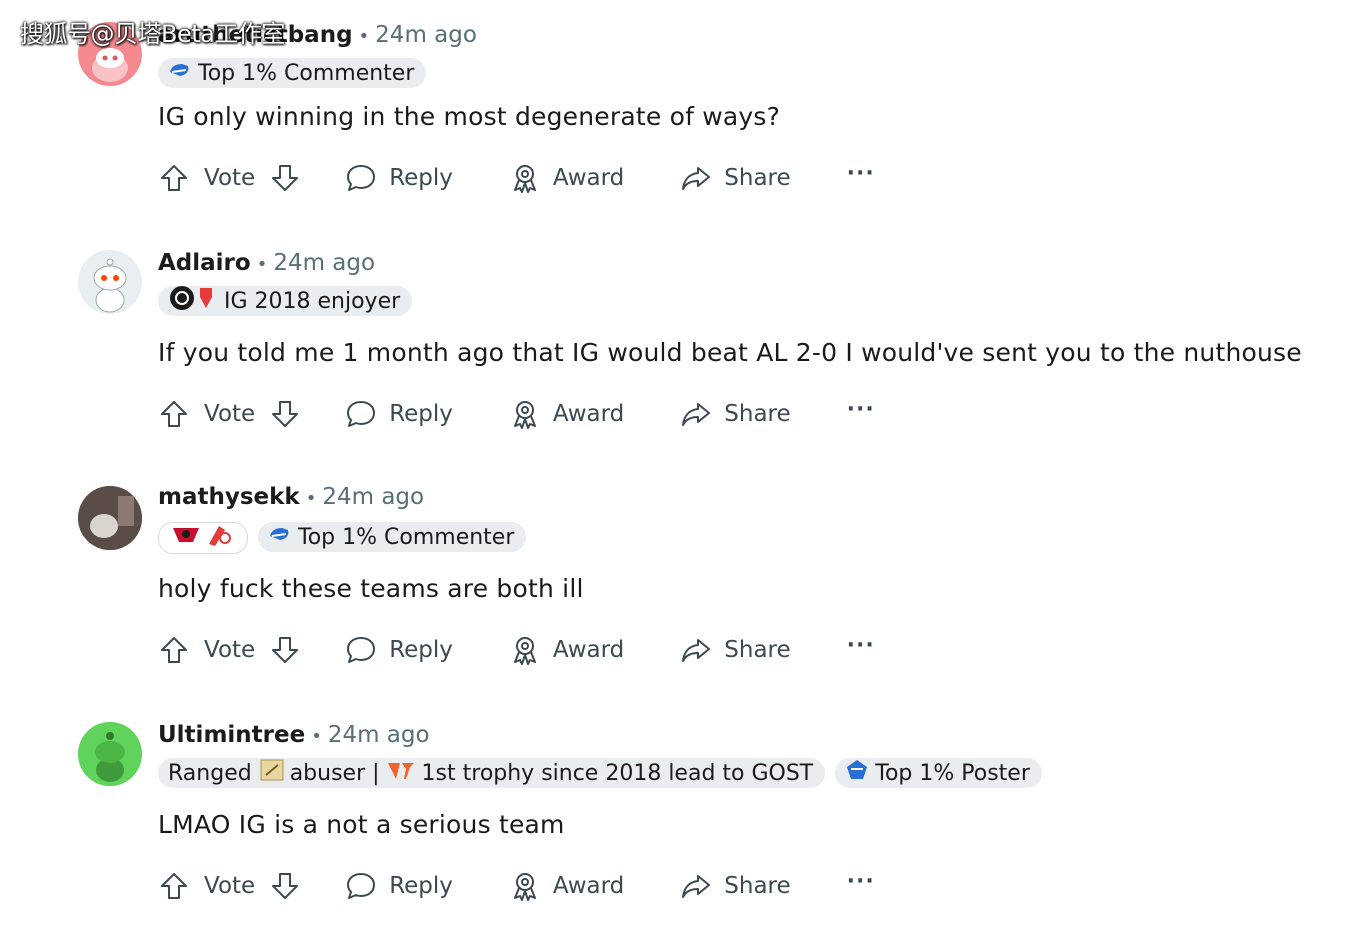  I want to click on profile-photo-icon, so click(110, 518).